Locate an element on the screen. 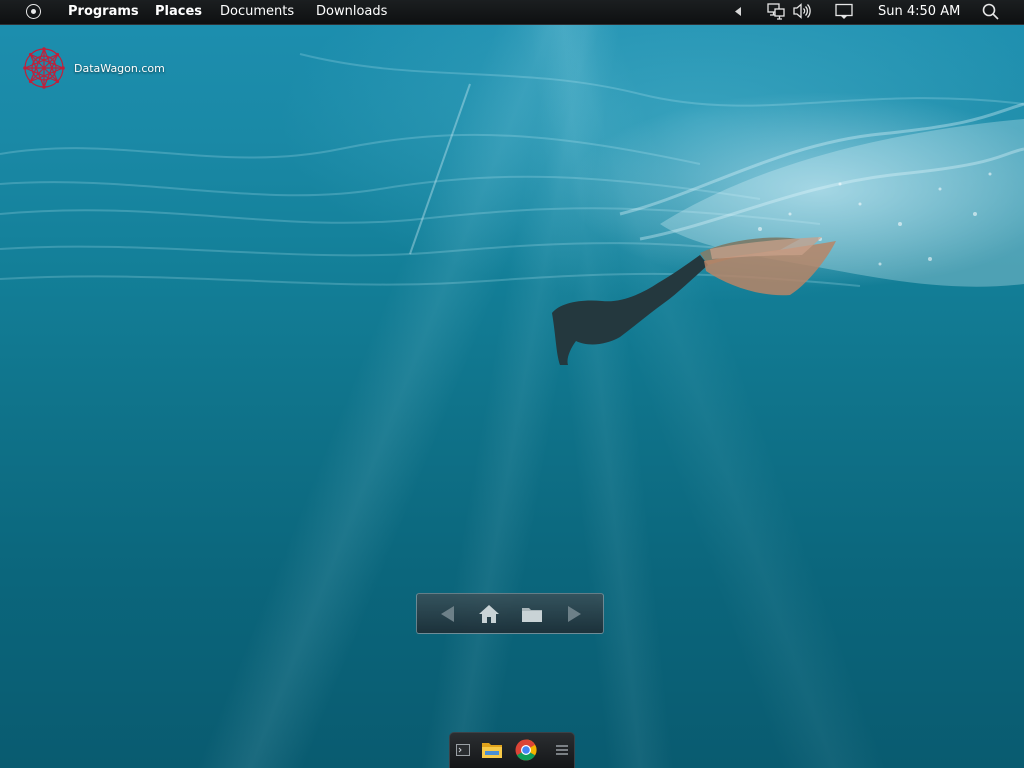  freediver is located at coordinates (694, 301).